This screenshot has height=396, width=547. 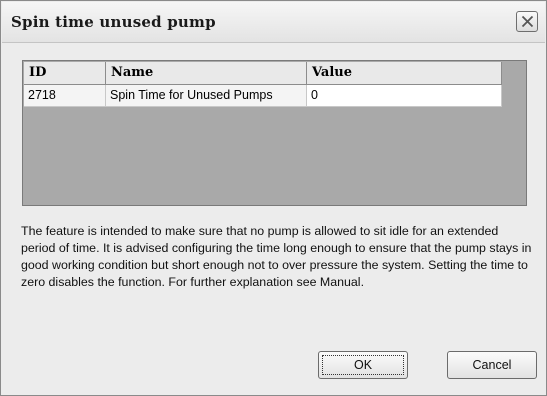 What do you see at coordinates (65, 73) in the screenshot?
I see `column-header-id: ID` at bounding box center [65, 73].